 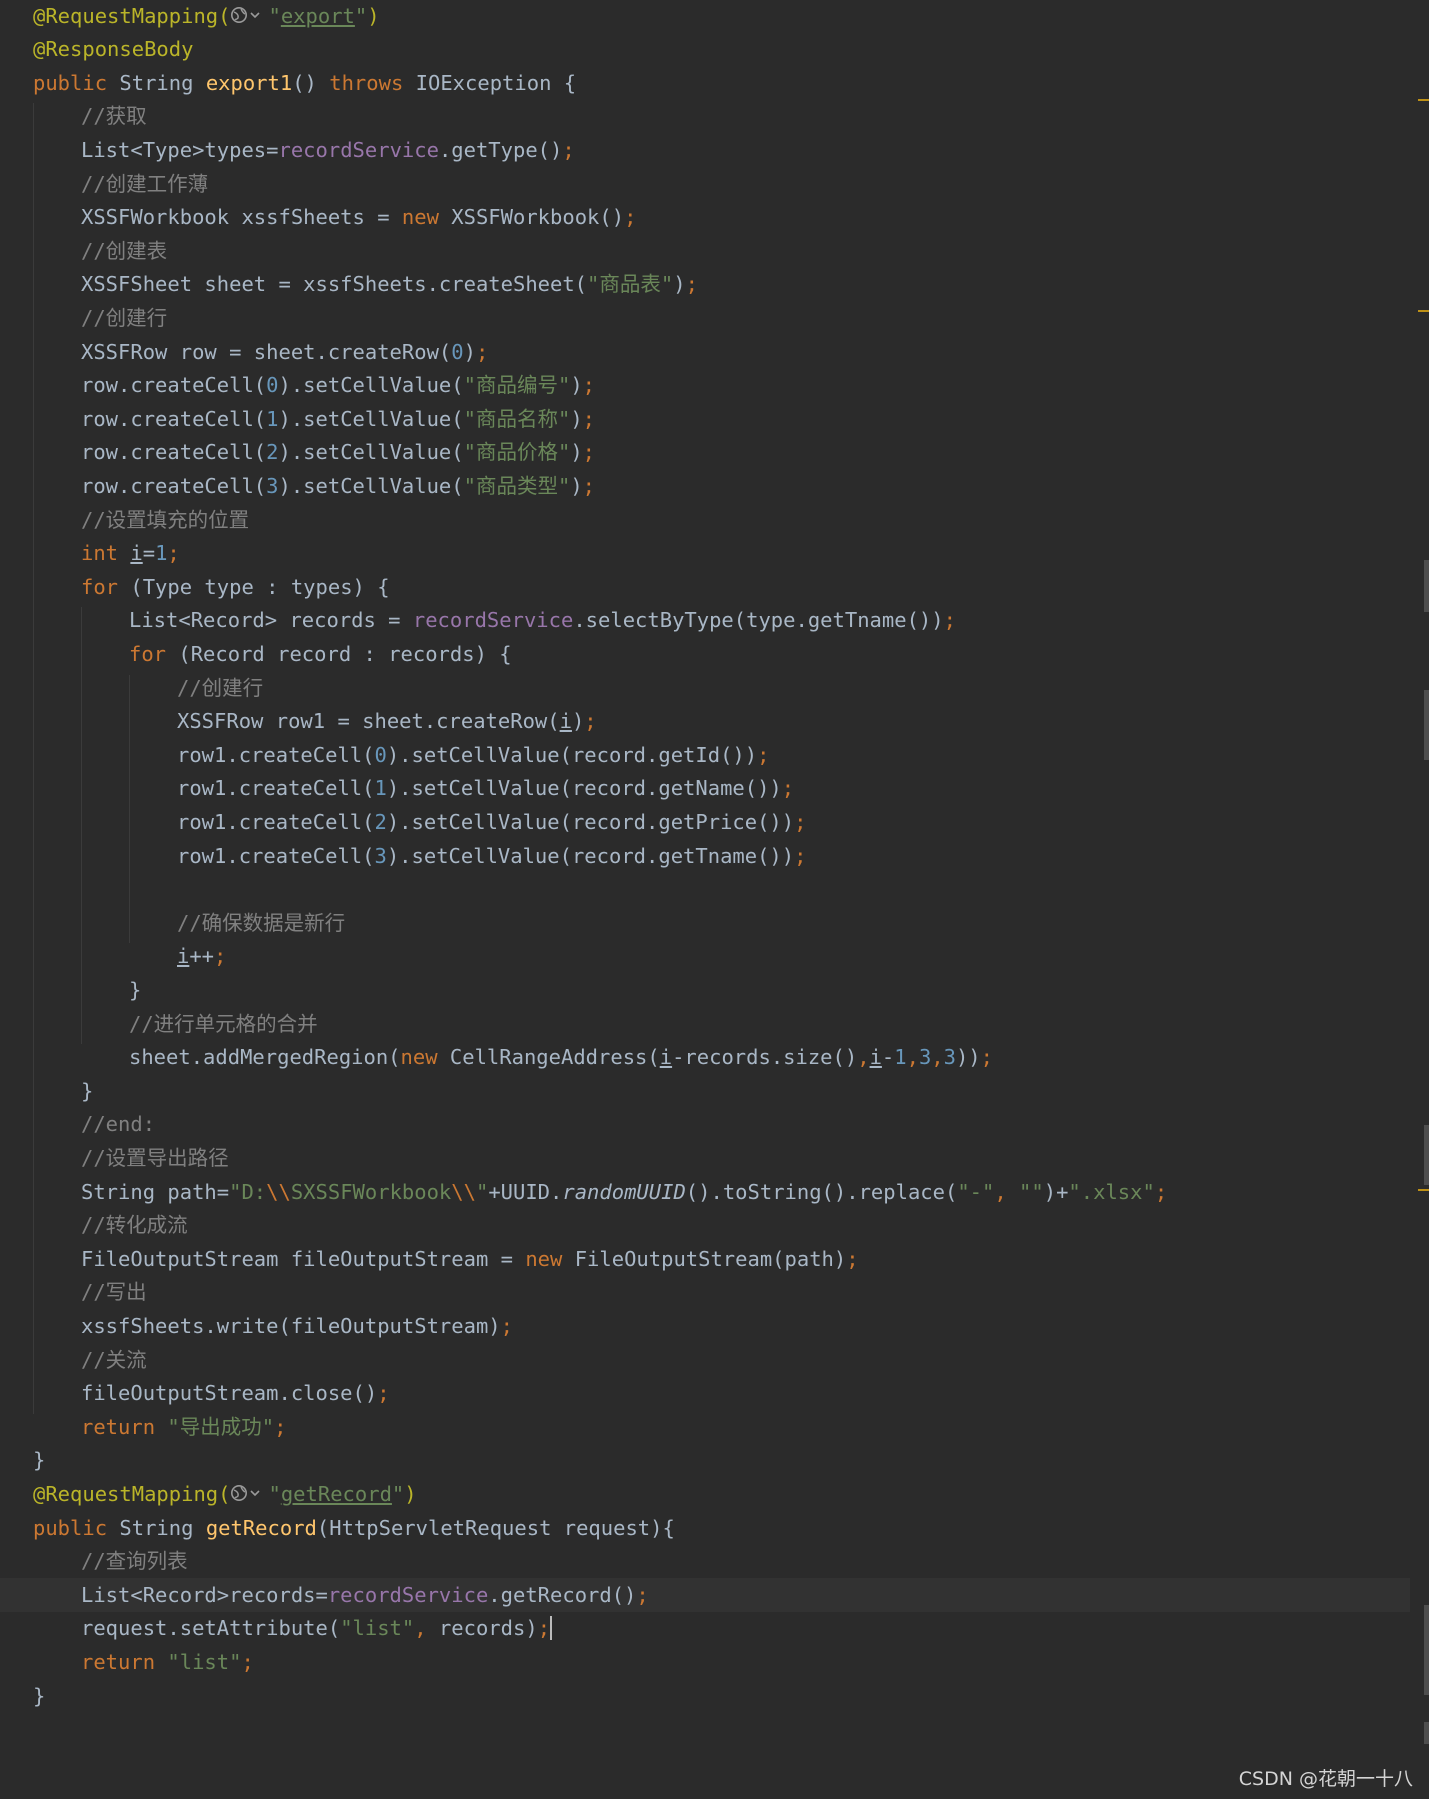 I want to click on code-line-content: fileOutputStream.close();, so click(x=235, y=1393).